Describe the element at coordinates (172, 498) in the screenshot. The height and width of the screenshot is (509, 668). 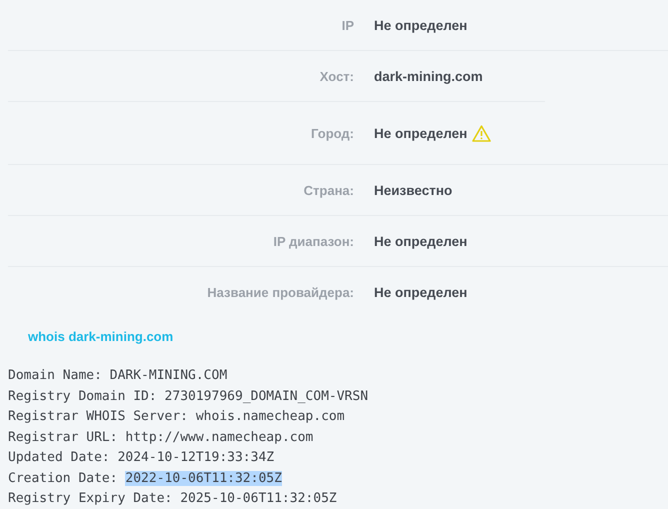
I see `whois-line: Registry Expiry Date: 2025-10-06T11:32:05Z` at that location.